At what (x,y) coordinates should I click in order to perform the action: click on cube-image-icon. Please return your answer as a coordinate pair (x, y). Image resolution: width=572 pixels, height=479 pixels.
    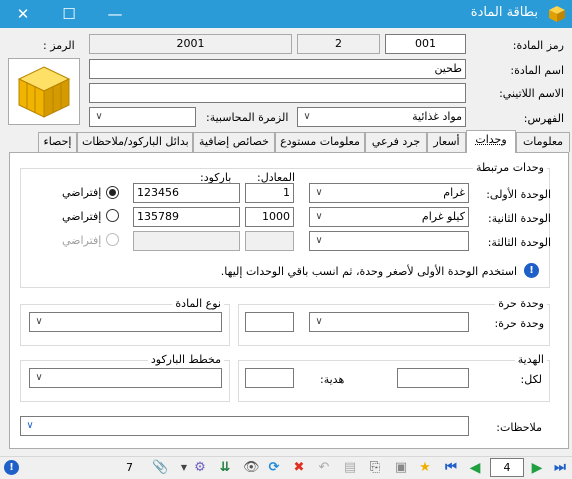
    Looking at the image, I should click on (44, 92).